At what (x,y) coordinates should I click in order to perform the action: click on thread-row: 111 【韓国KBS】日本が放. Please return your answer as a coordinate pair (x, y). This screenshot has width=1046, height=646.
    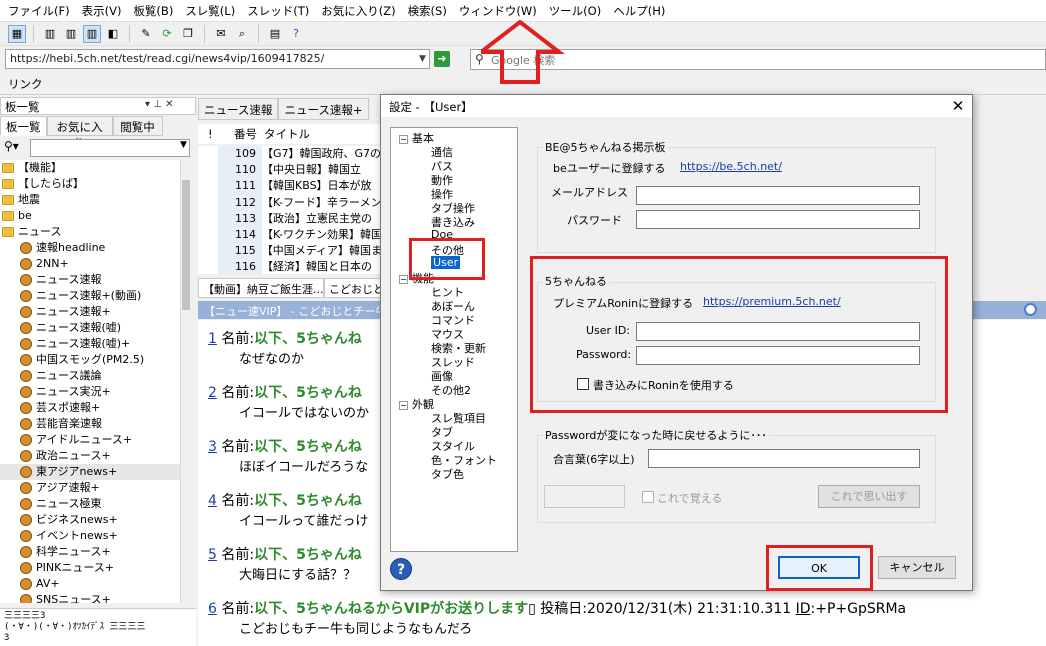
    Looking at the image, I should click on (290, 186).